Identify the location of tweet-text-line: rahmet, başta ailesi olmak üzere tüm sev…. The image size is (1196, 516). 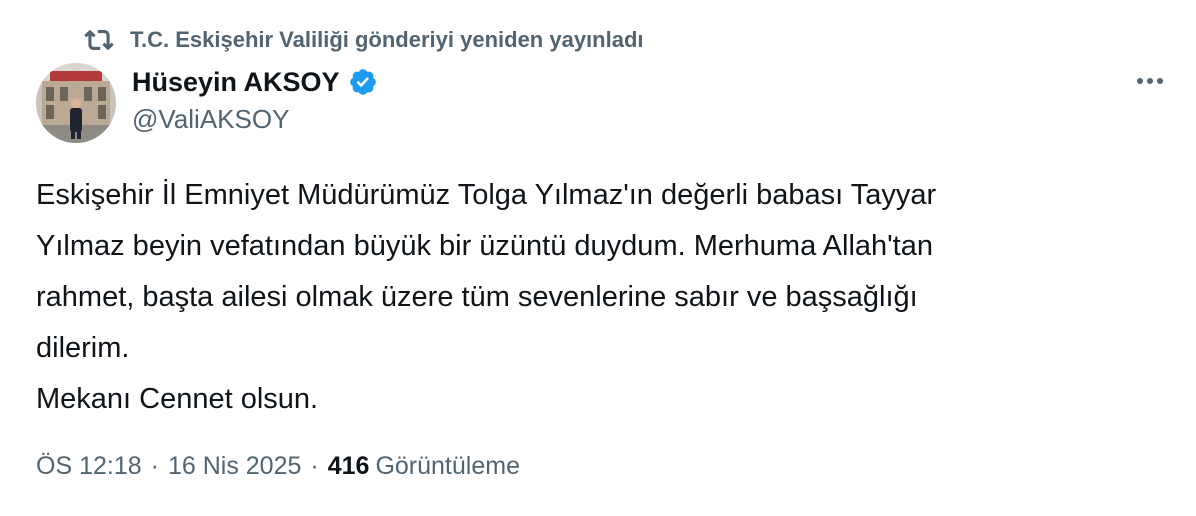
(477, 297).